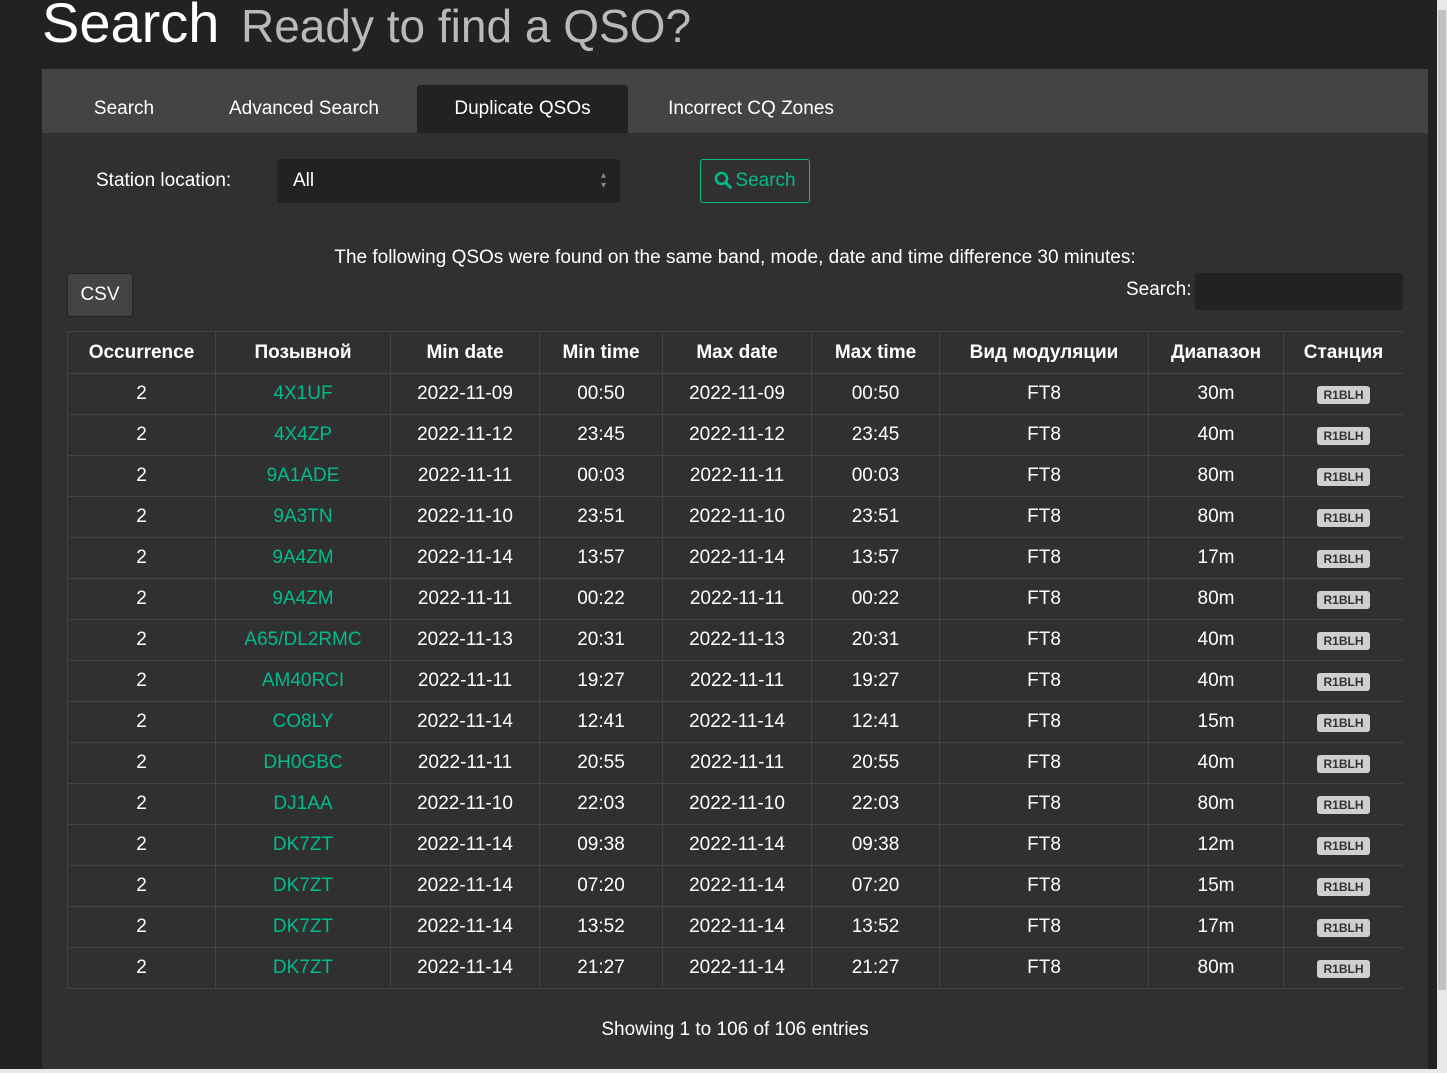 This screenshot has width=1447, height=1073. What do you see at coordinates (1159, 289) in the screenshot?
I see `table-search-label: Search:` at bounding box center [1159, 289].